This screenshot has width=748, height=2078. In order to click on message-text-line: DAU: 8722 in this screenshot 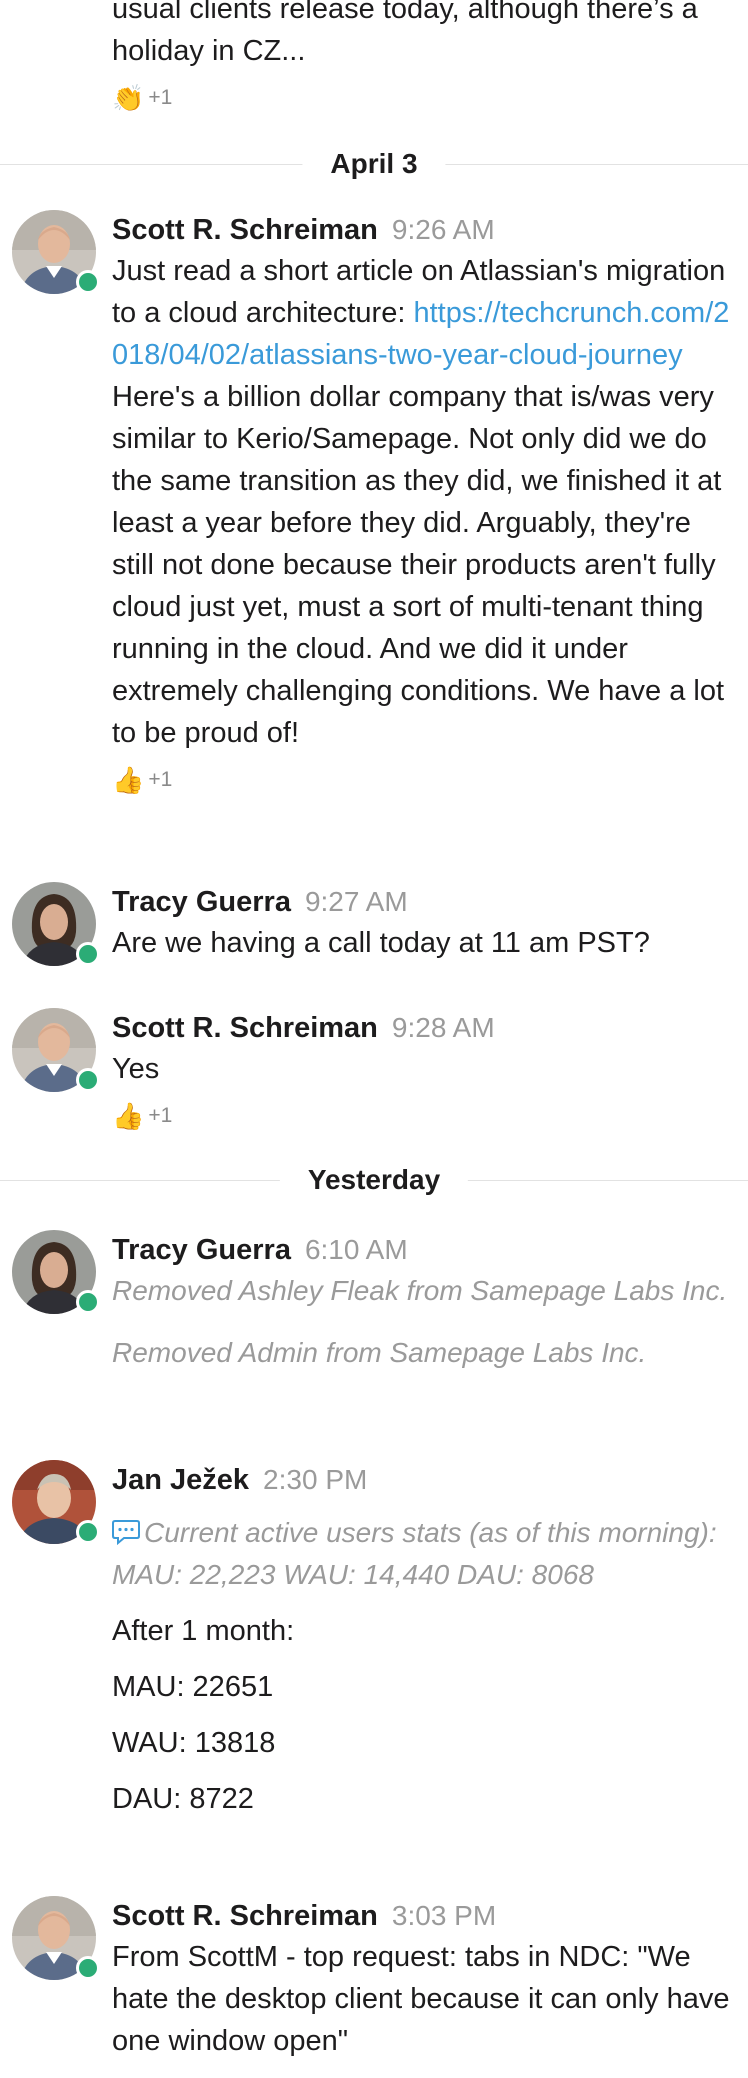, I will do `click(183, 1799)`.